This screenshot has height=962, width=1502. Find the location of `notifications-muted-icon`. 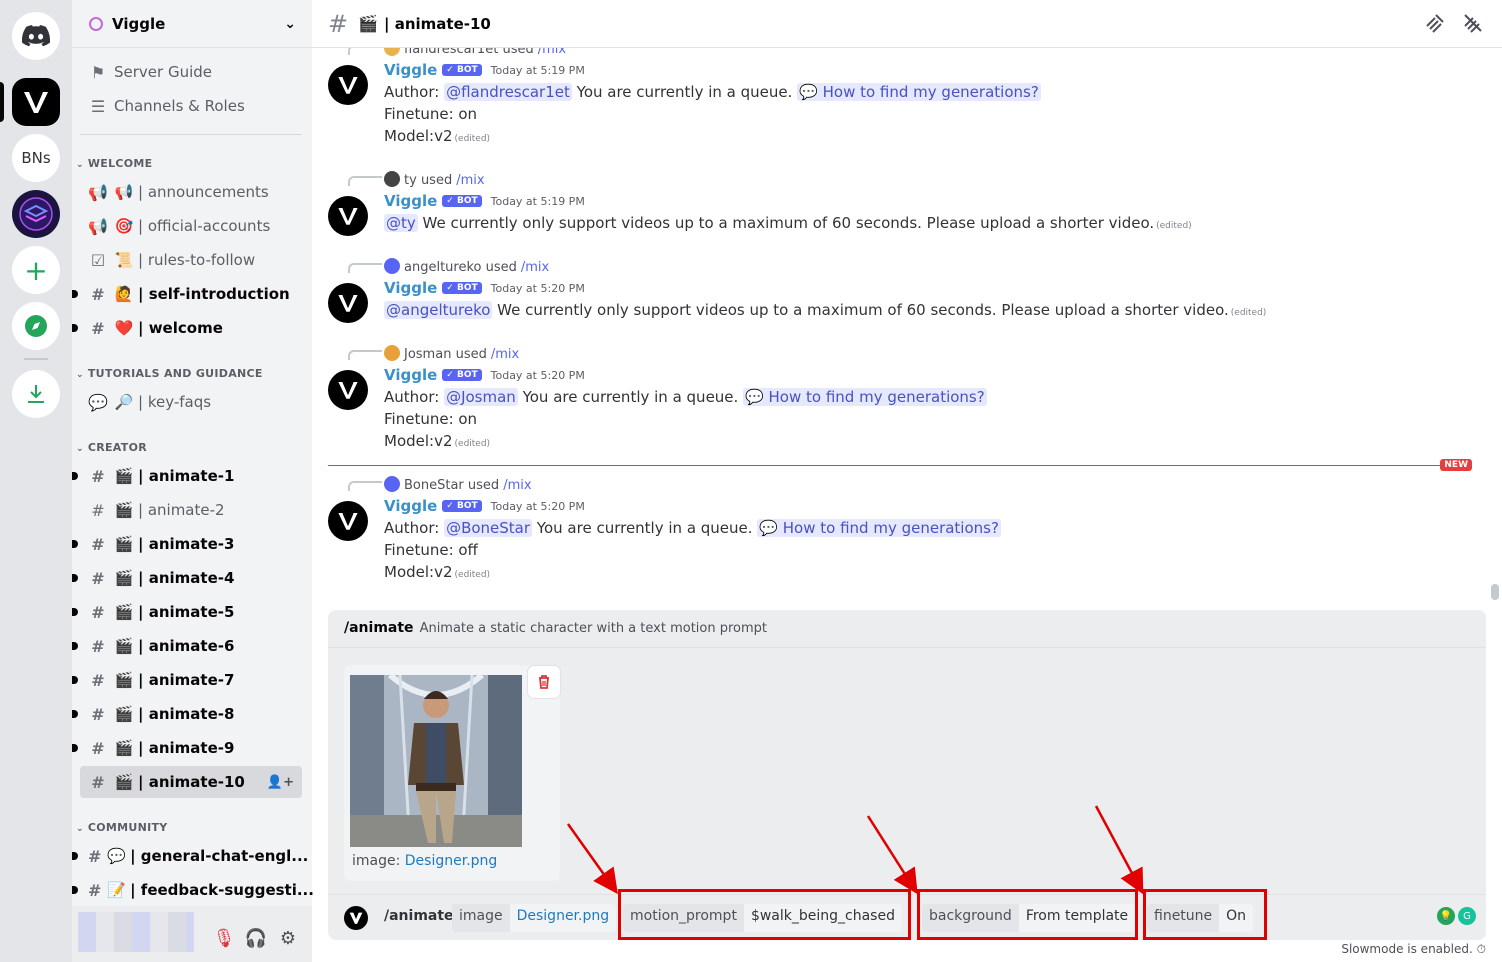

notifications-muted-icon is located at coordinates (1473, 25).